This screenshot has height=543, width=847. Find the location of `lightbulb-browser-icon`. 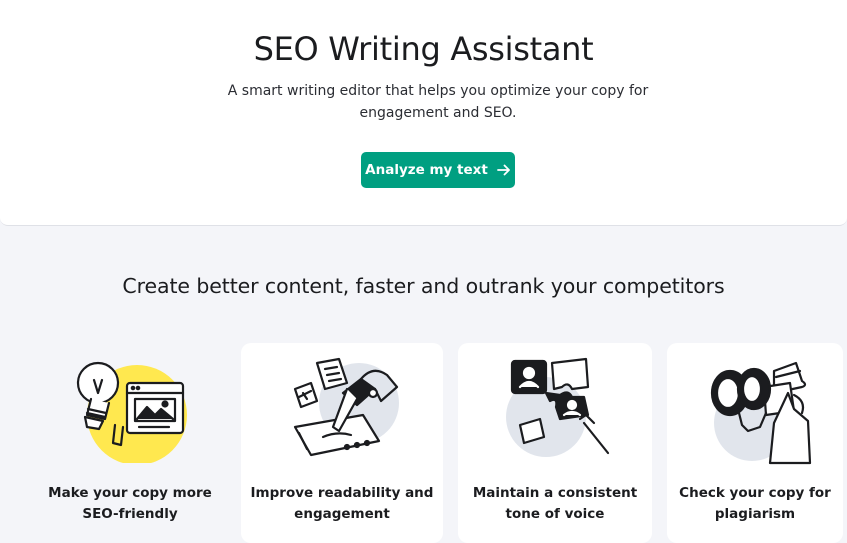

lightbulb-browser-icon is located at coordinates (131, 412).